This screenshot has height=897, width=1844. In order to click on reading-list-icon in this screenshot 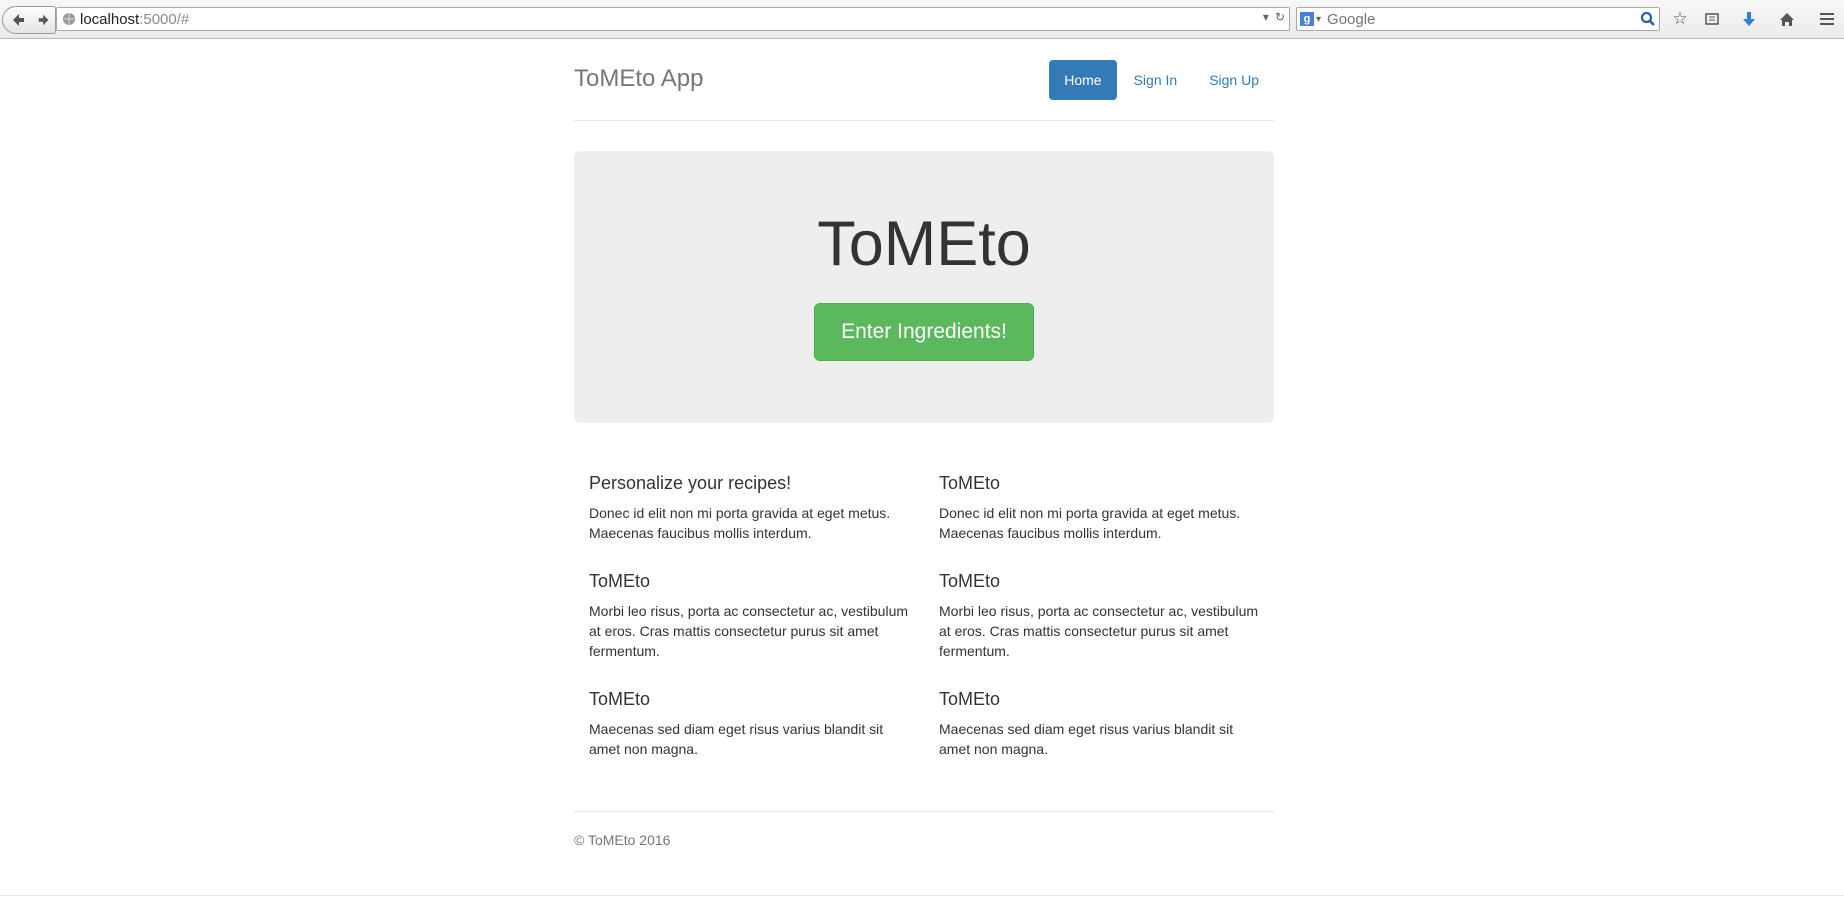, I will do `click(1712, 19)`.